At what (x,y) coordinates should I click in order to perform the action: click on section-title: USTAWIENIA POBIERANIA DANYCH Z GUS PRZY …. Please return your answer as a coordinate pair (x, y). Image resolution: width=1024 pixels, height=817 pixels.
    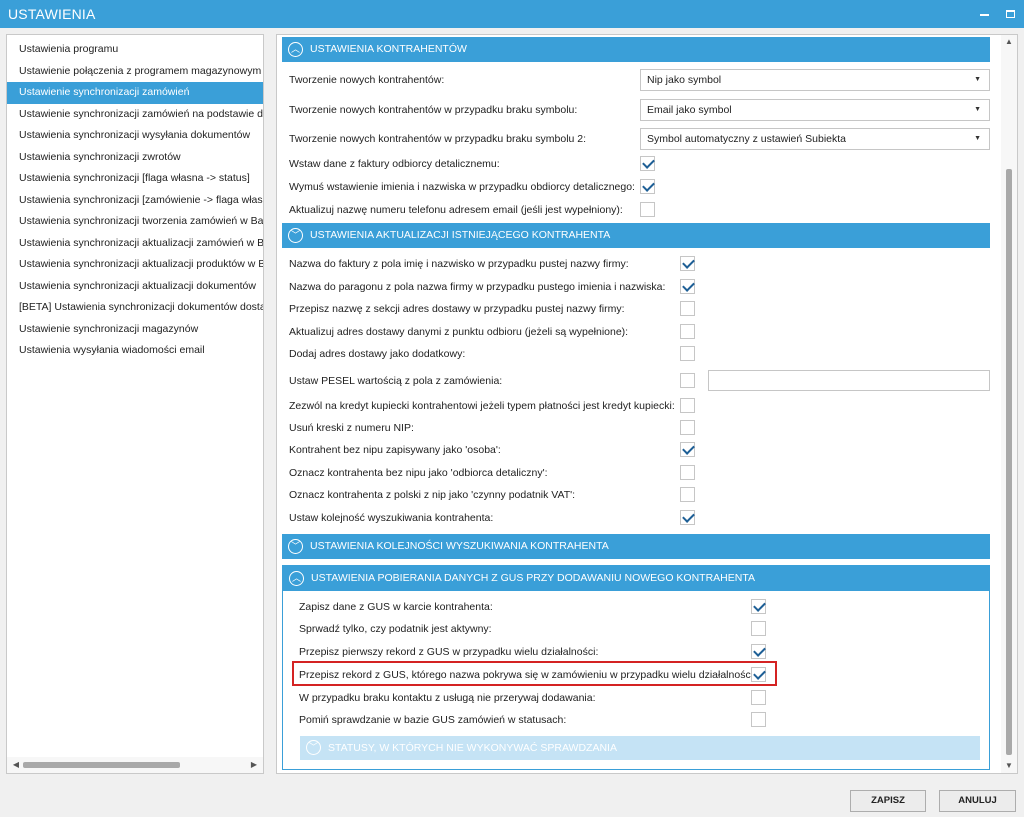
    Looking at the image, I should click on (533, 578).